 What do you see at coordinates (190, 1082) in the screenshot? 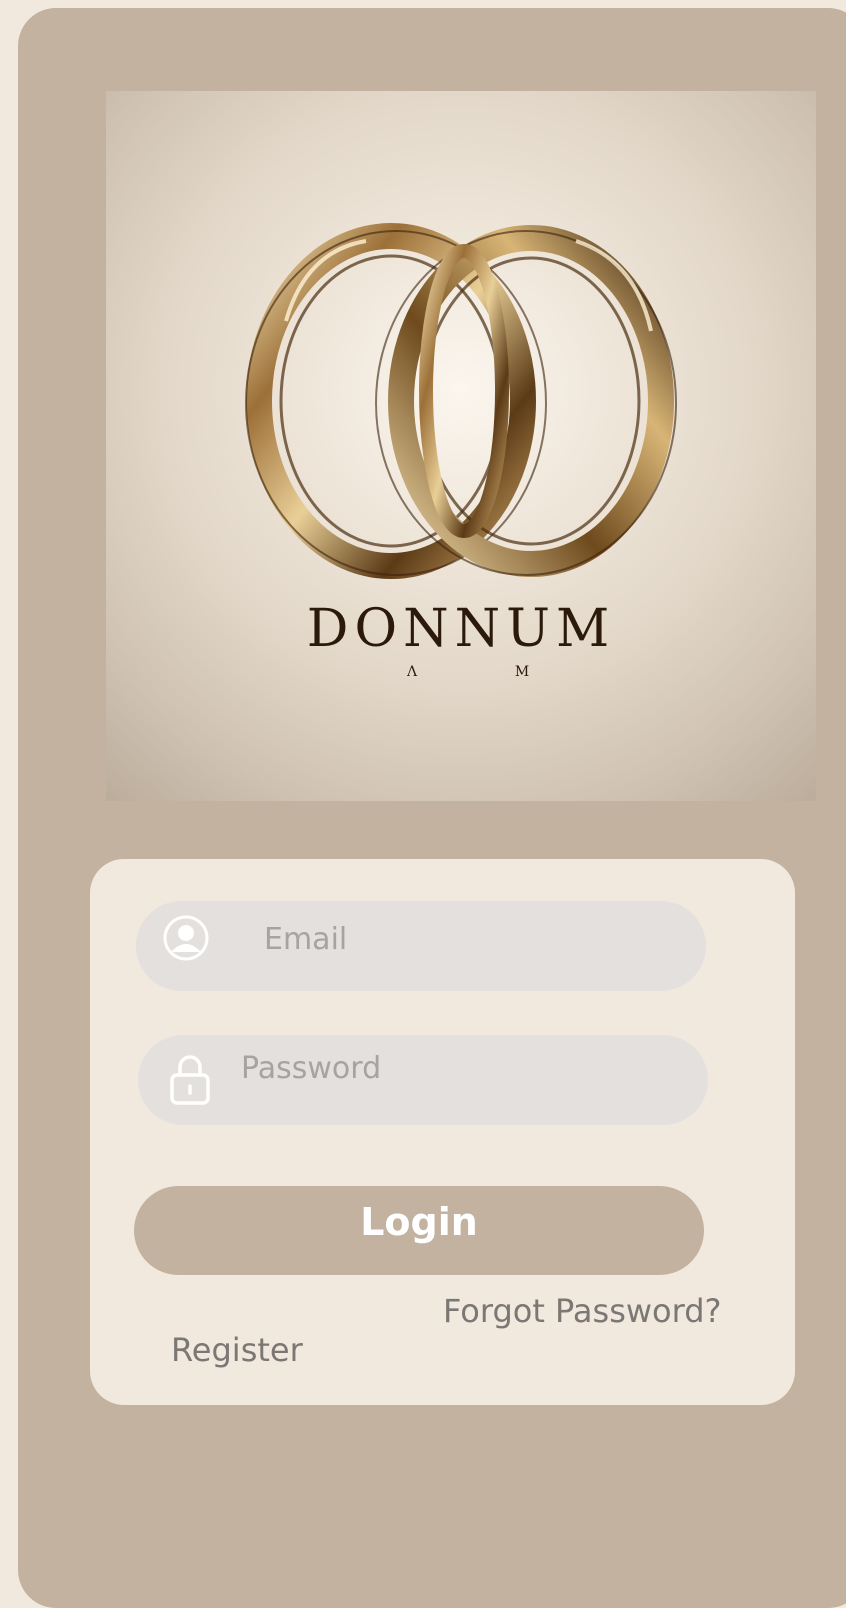
I see `lock-icon` at bounding box center [190, 1082].